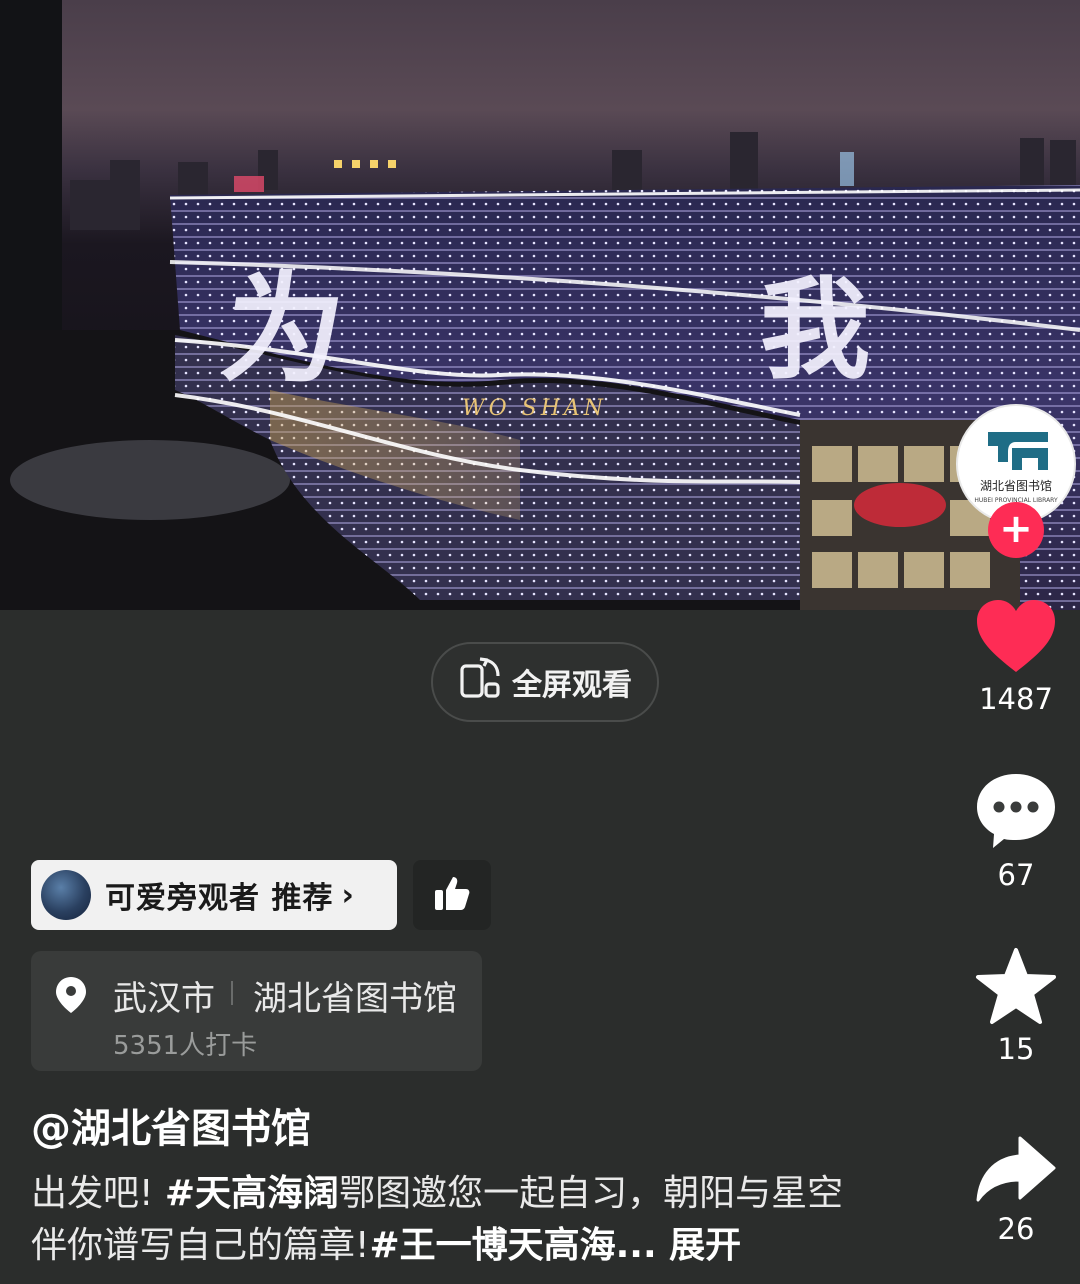  Describe the element at coordinates (572, 685) in the screenshot. I see `fullscreen-label: 全屏观看` at that location.